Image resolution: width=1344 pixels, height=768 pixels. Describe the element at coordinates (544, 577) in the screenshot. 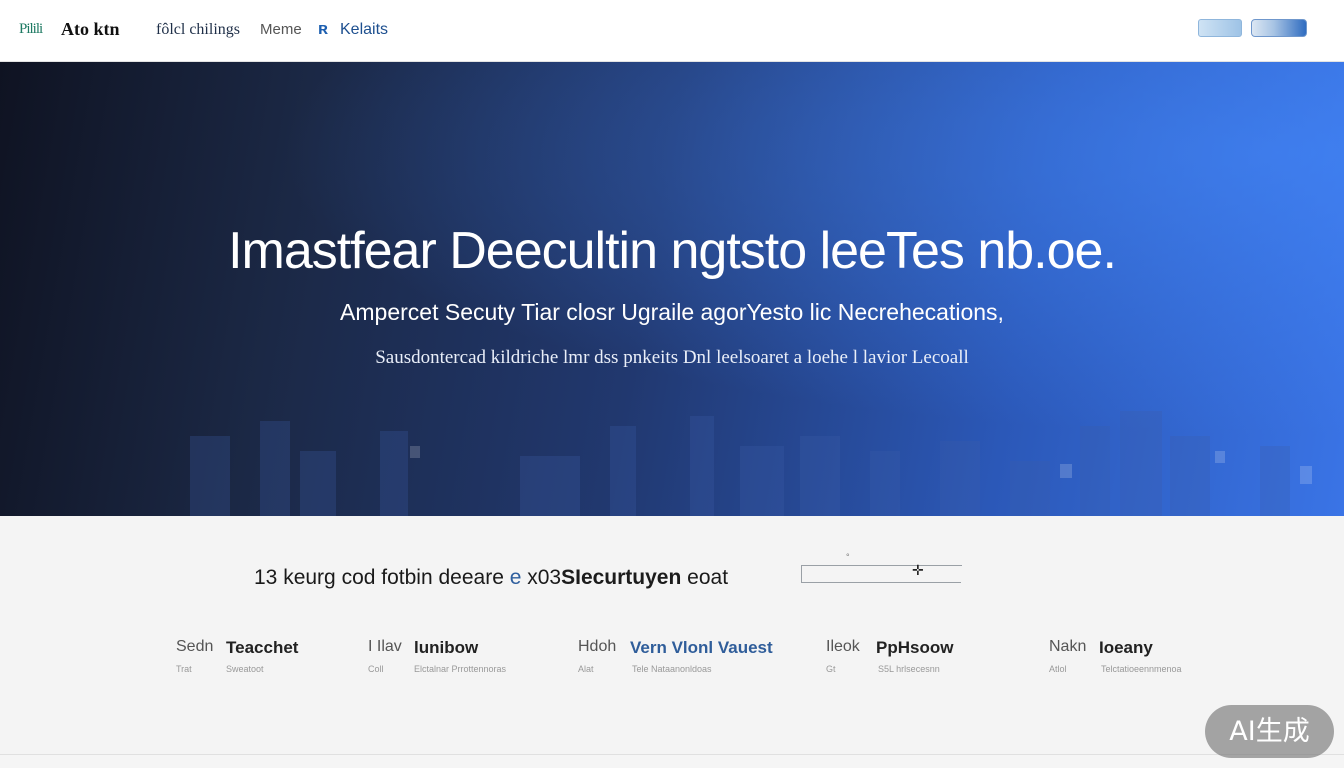

I see `headline-number: x03` at that location.